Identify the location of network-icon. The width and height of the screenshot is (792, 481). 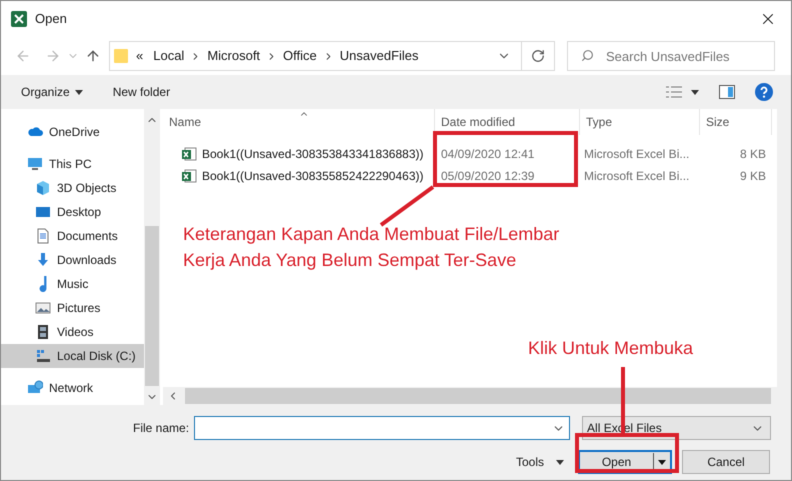
(35, 388).